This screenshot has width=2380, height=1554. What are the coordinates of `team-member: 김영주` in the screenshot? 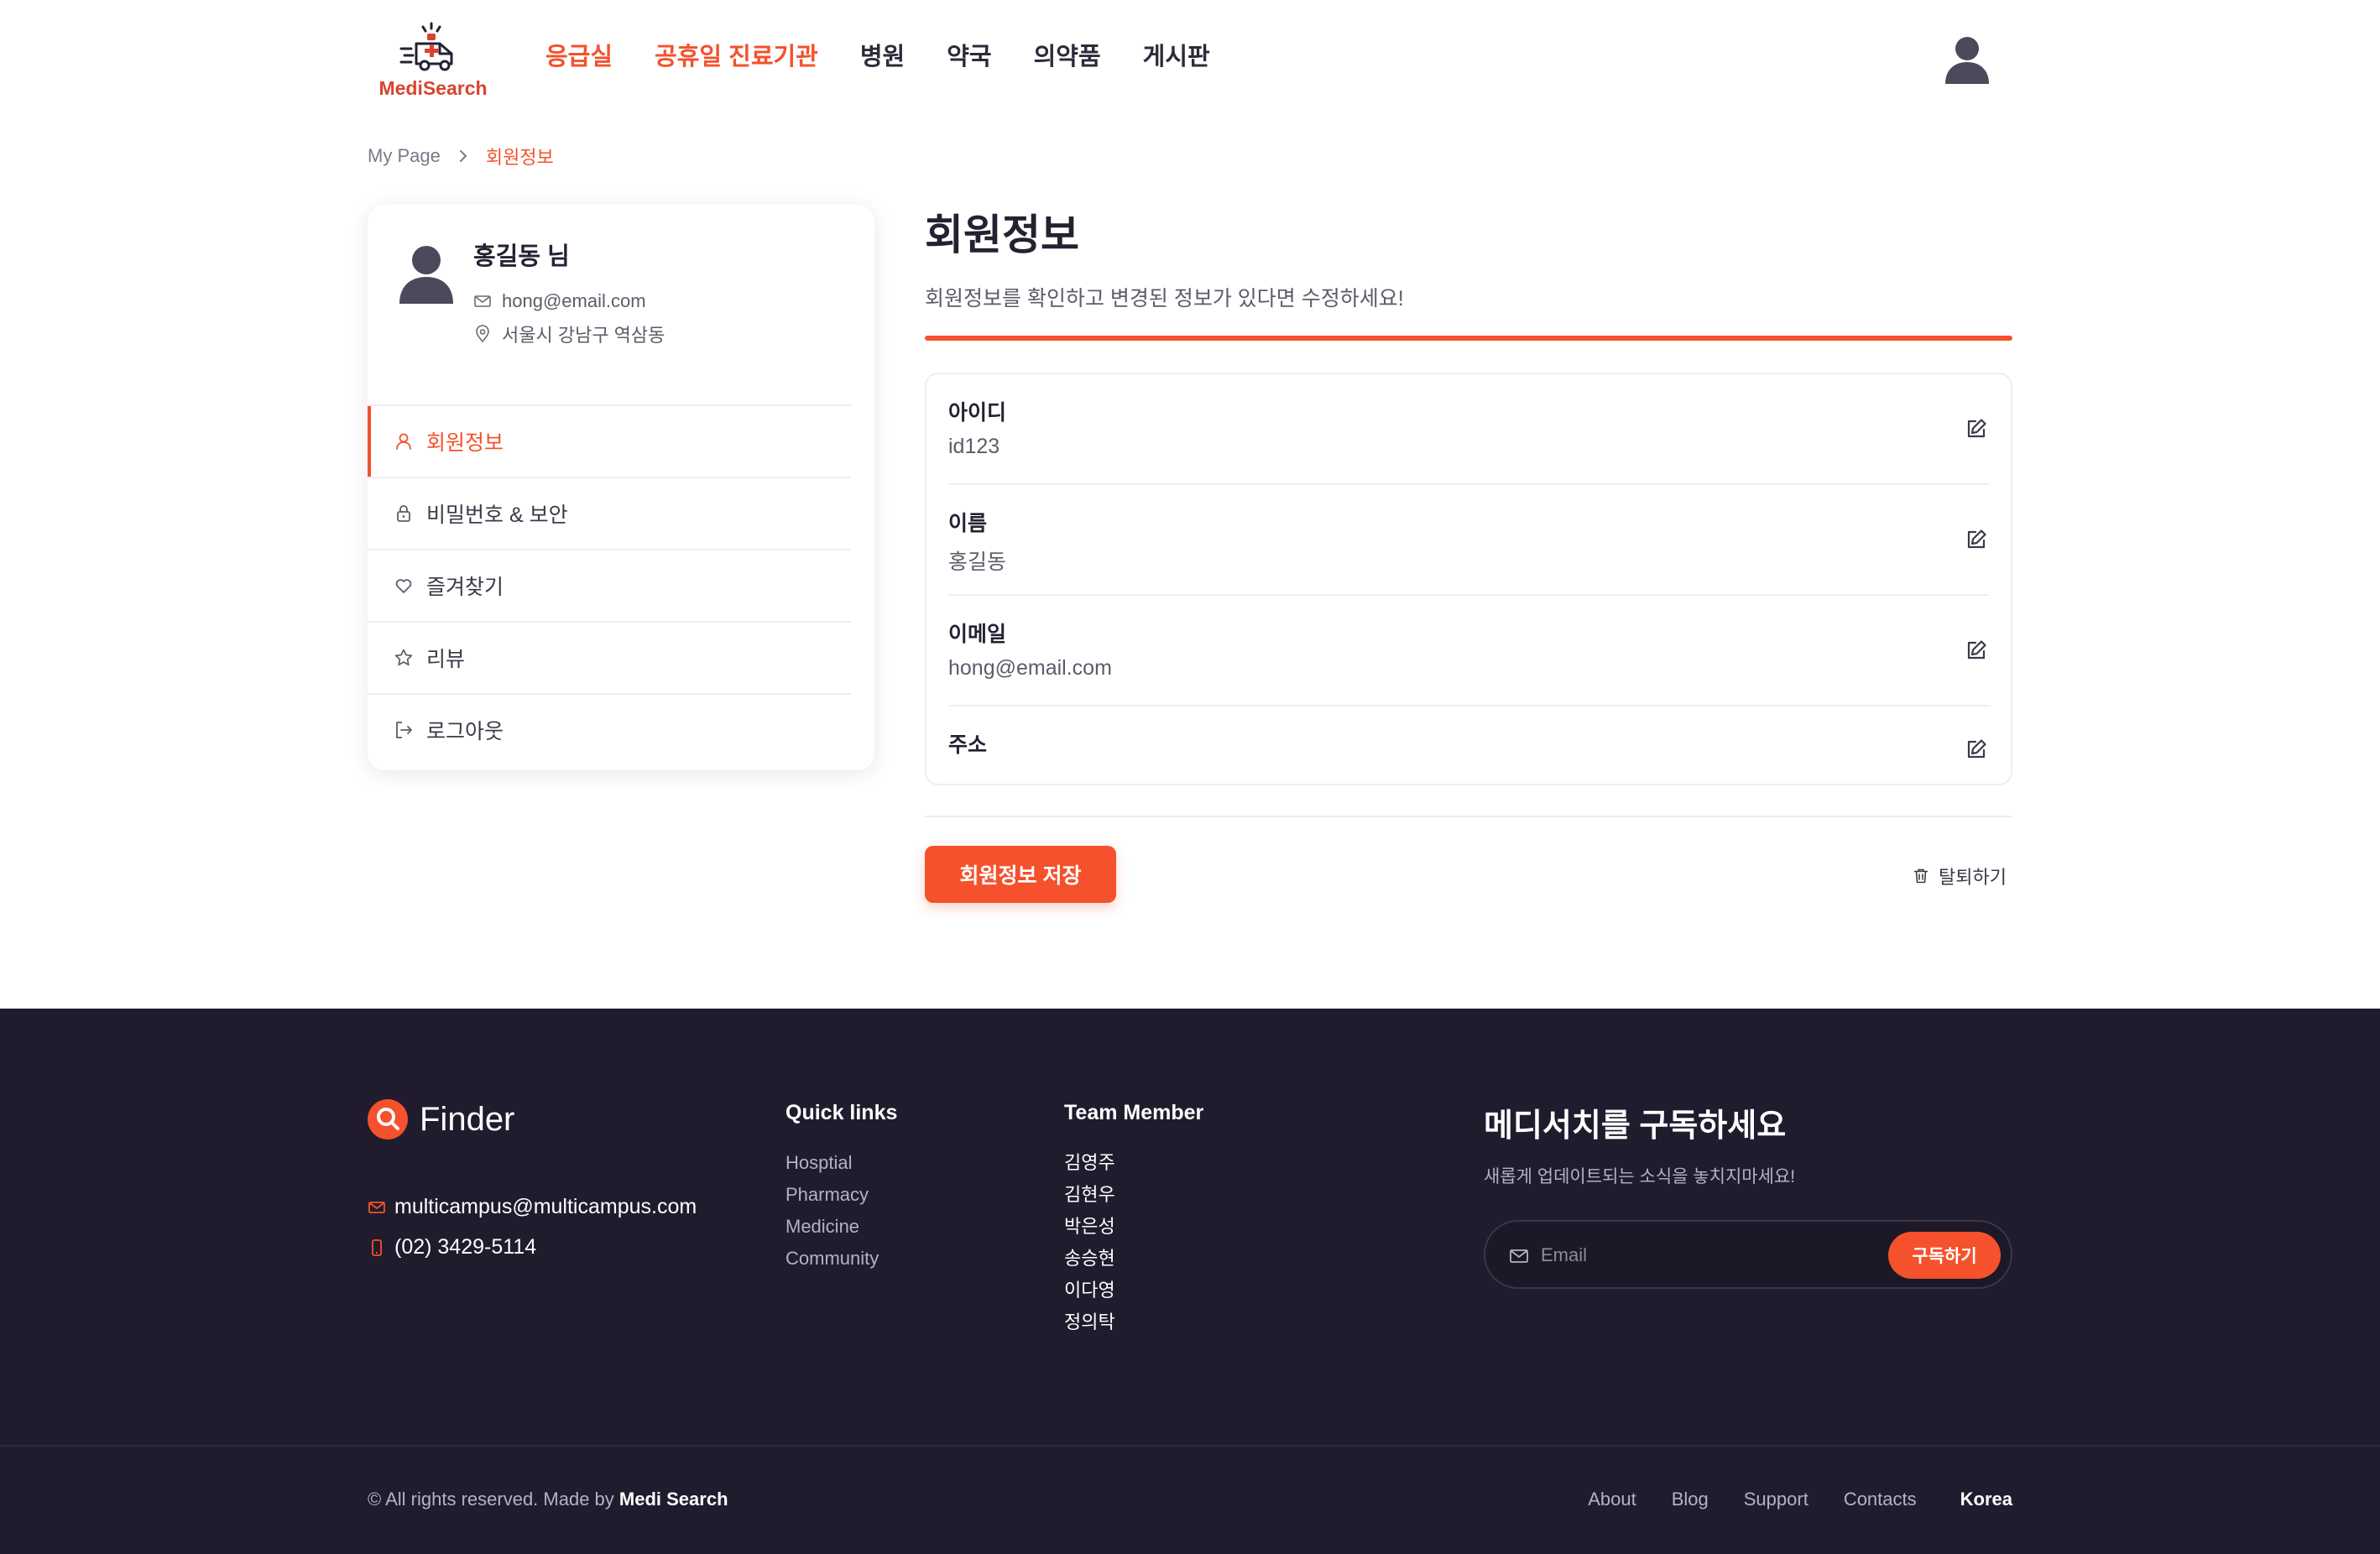 It's located at (1089, 1162).